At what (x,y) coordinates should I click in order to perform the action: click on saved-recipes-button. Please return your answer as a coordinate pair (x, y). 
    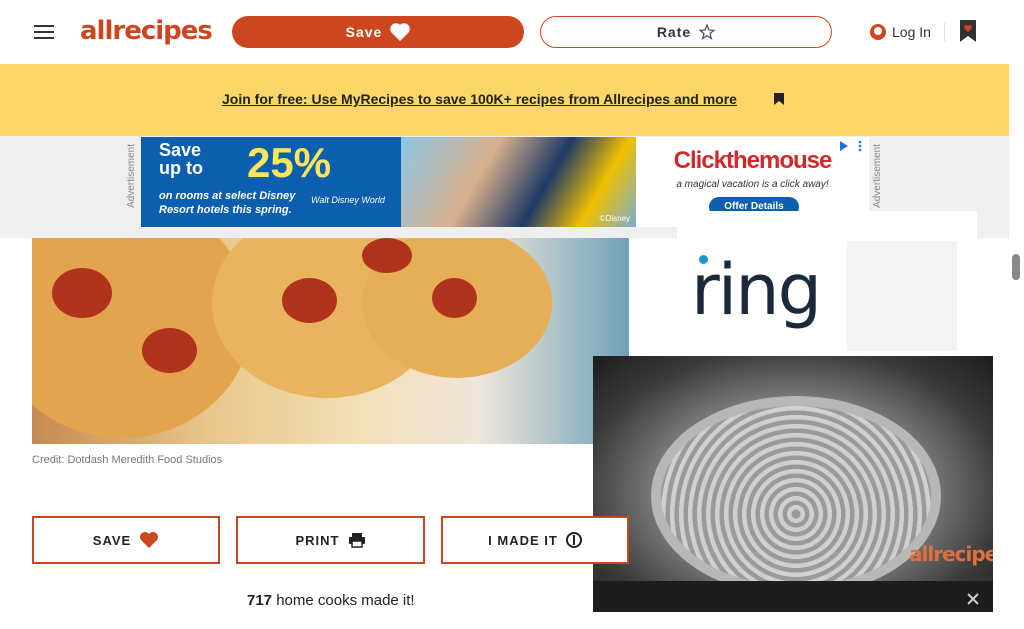
    Looking at the image, I should click on (968, 31).